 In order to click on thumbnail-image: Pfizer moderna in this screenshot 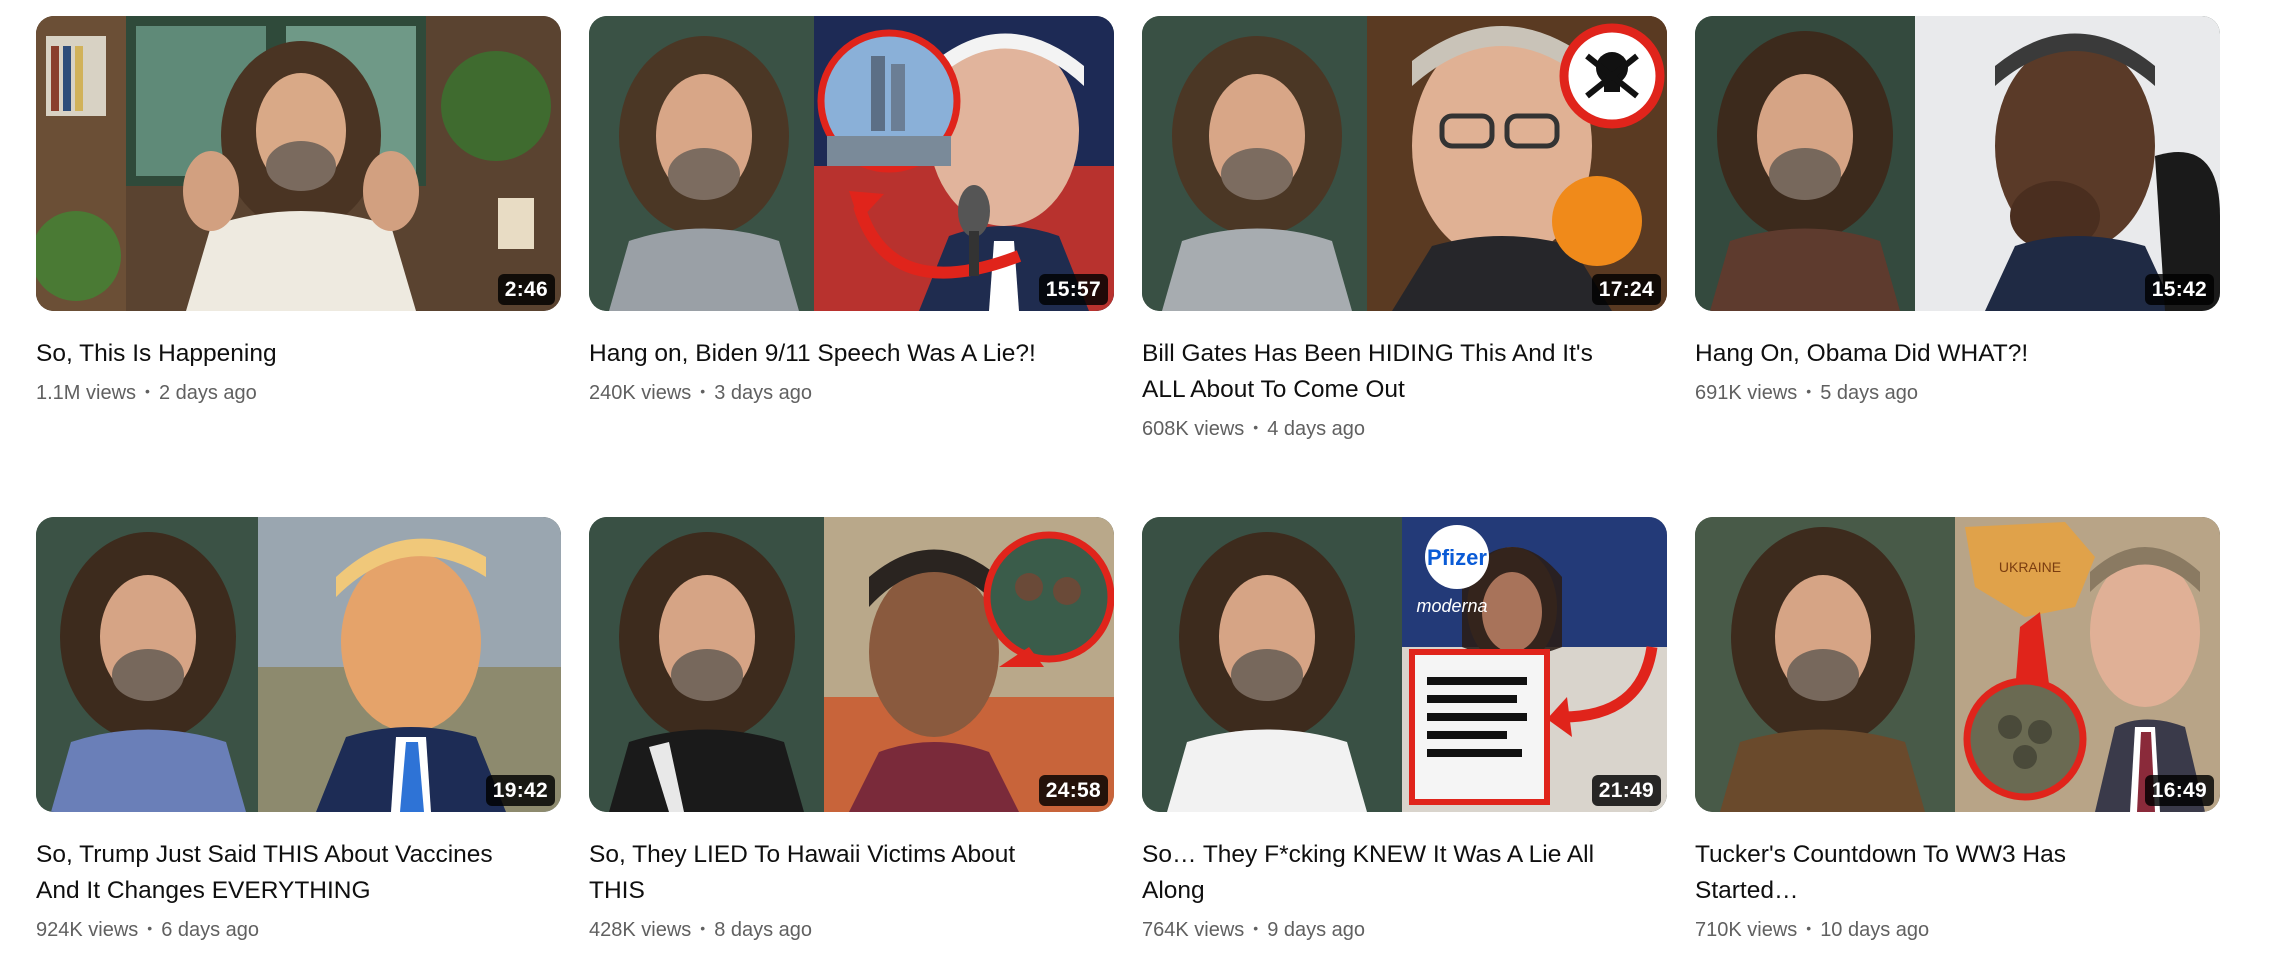, I will do `click(1404, 664)`.